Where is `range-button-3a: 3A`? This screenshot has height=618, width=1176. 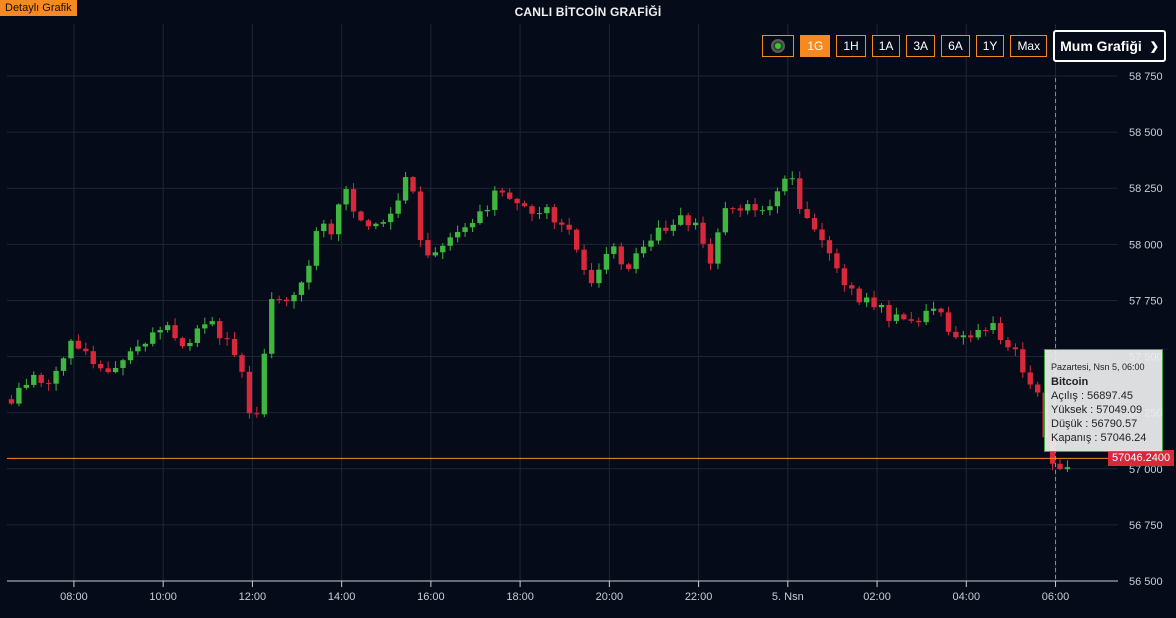
range-button-3a: 3A is located at coordinates (921, 46).